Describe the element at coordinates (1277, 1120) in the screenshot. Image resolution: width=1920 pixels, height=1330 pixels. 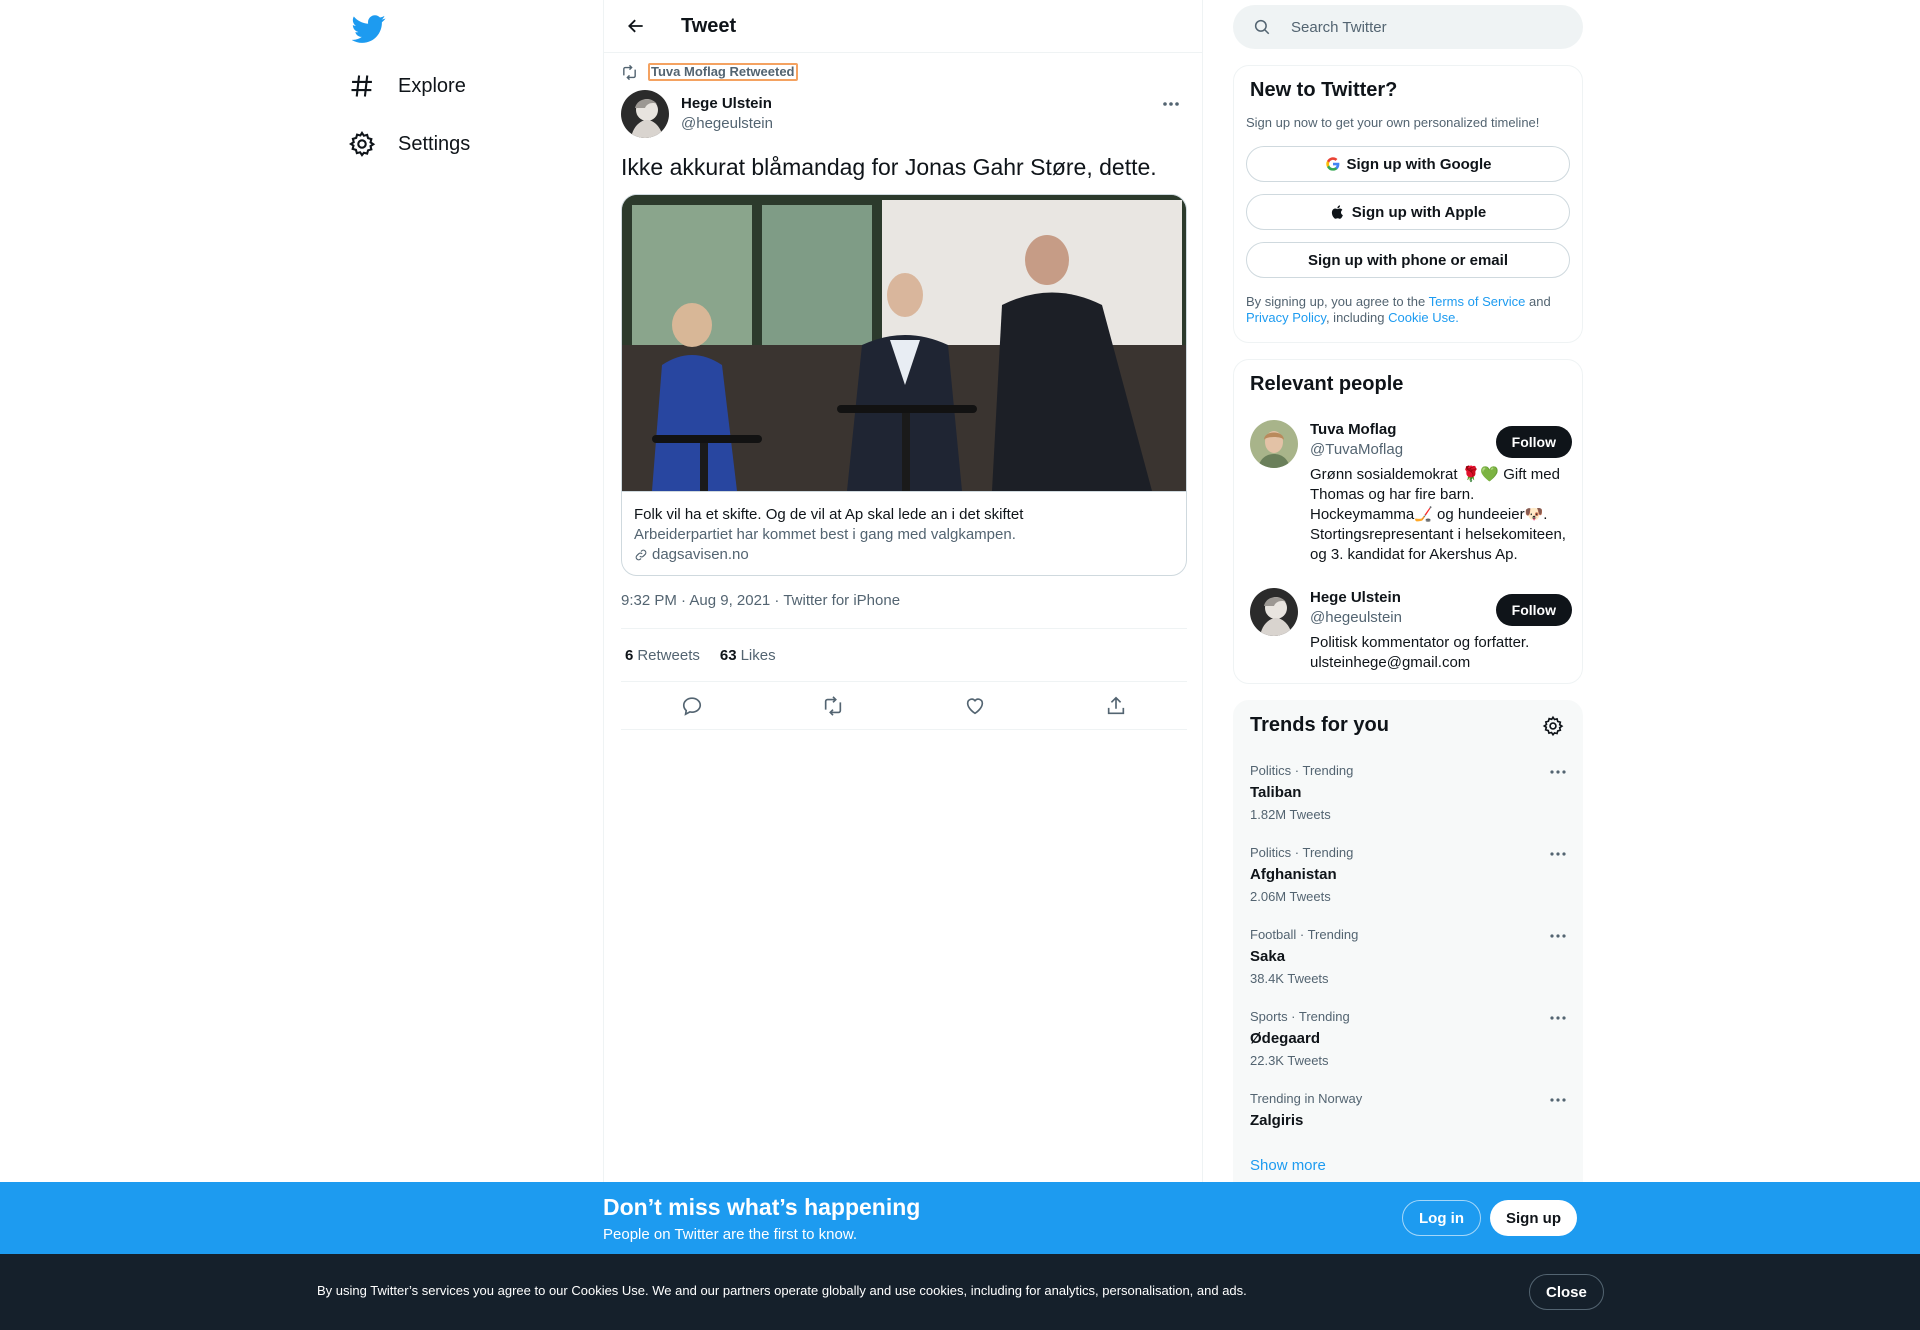
I see `trend-name: Zalgiris` at that location.